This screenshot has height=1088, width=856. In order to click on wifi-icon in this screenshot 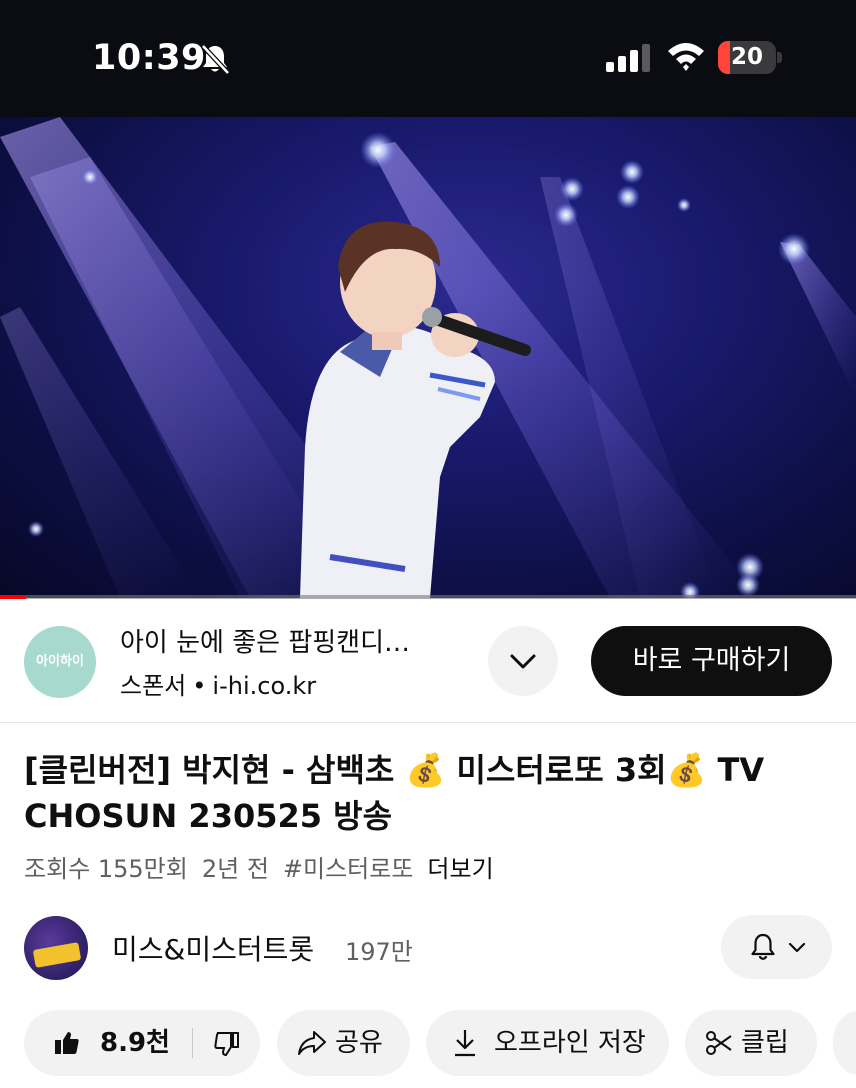, I will do `click(686, 57)`.